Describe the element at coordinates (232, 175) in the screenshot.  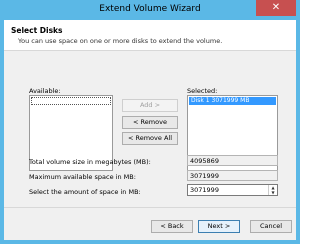
I see `max-space-field: 3071999` at that location.